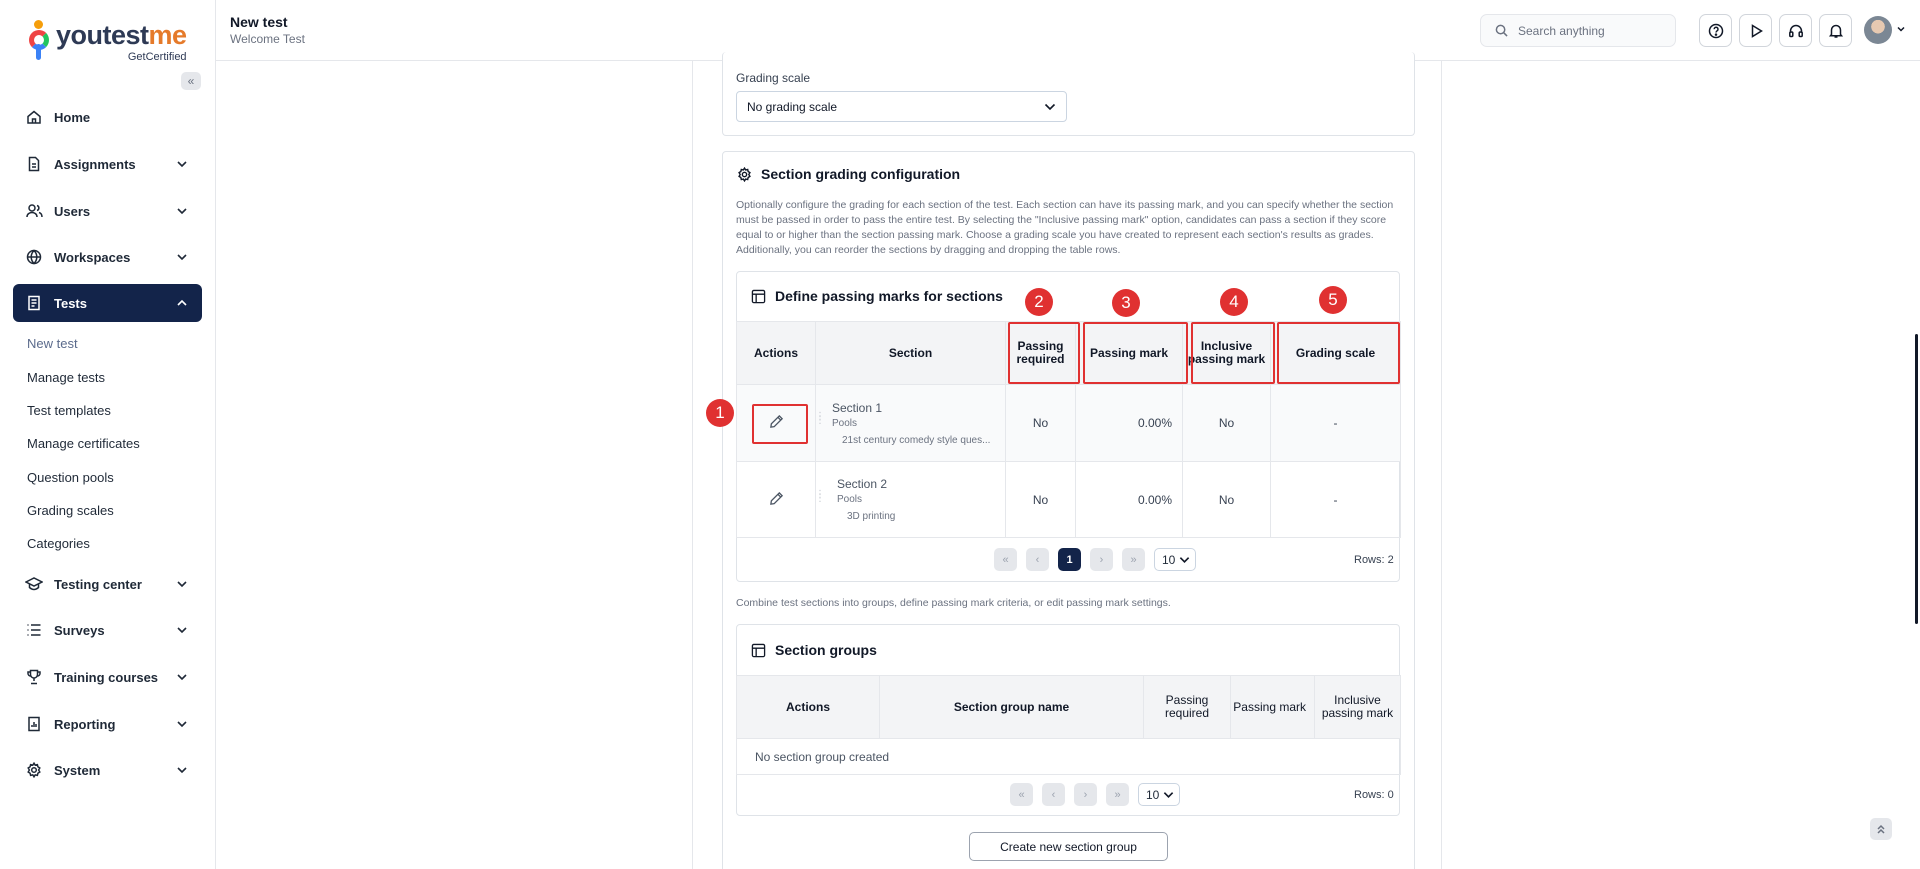 Image resolution: width=1920 pixels, height=869 pixels. What do you see at coordinates (1068, 846) in the screenshot?
I see `create-section-group-button: Create new section group` at bounding box center [1068, 846].